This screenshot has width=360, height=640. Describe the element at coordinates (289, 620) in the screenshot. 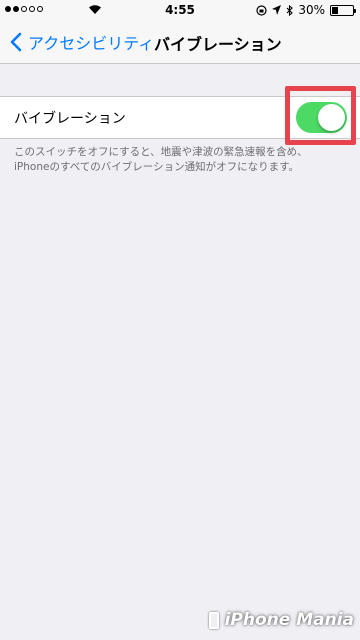

I see `watermark-text: iPhone Mania` at that location.